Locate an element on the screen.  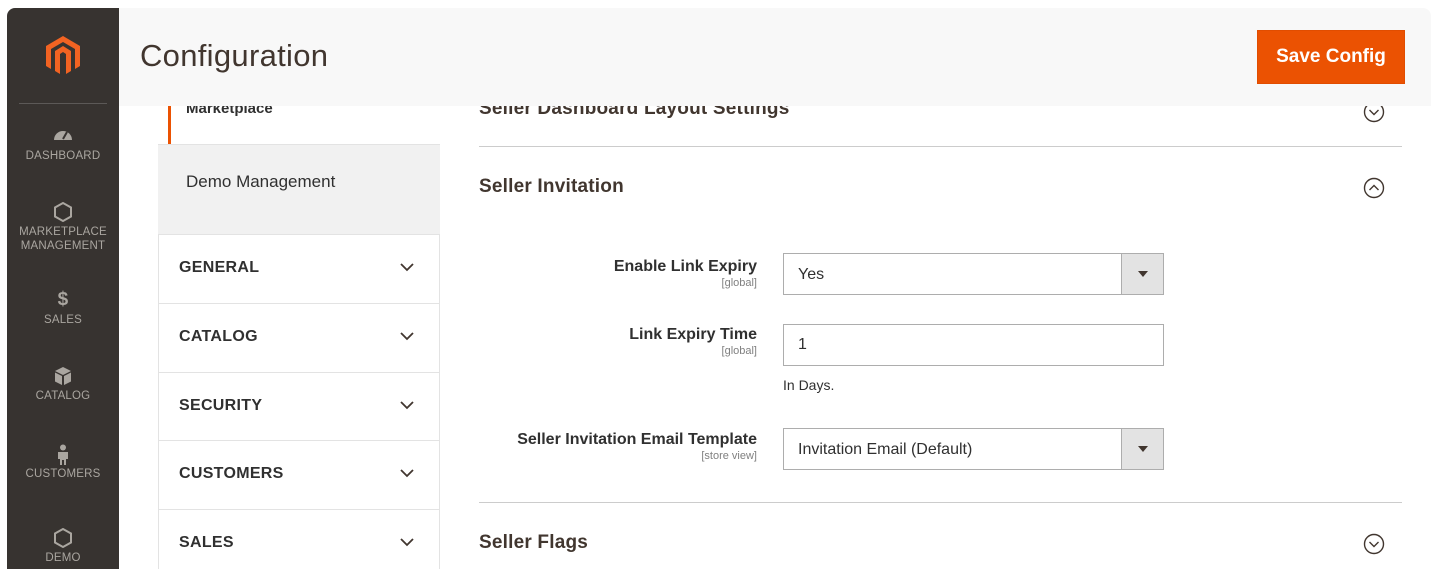
logo-divider is located at coordinates (63, 103).